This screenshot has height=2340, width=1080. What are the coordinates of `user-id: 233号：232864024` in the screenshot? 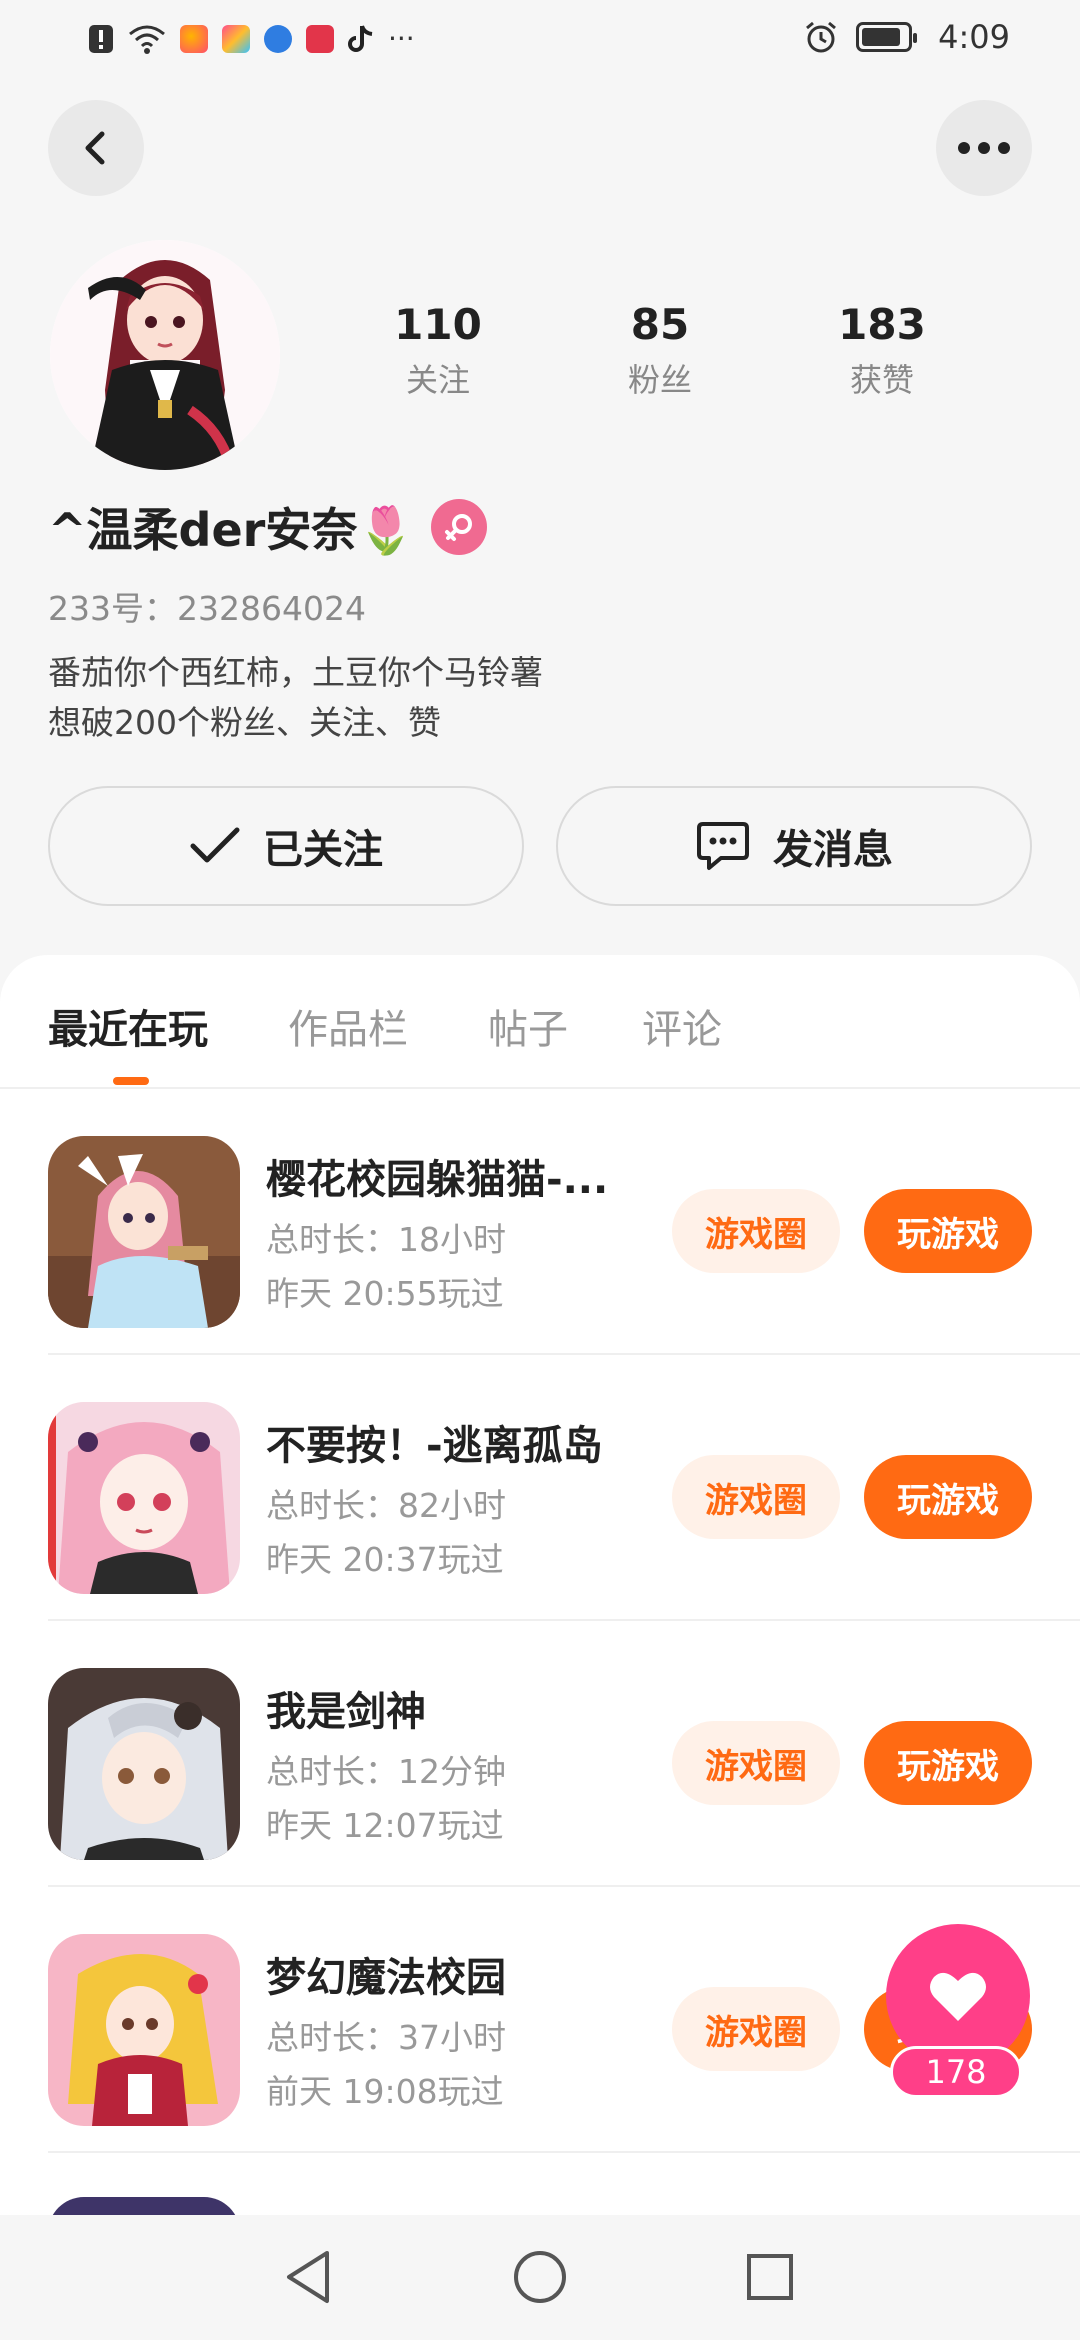 It's located at (207, 608).